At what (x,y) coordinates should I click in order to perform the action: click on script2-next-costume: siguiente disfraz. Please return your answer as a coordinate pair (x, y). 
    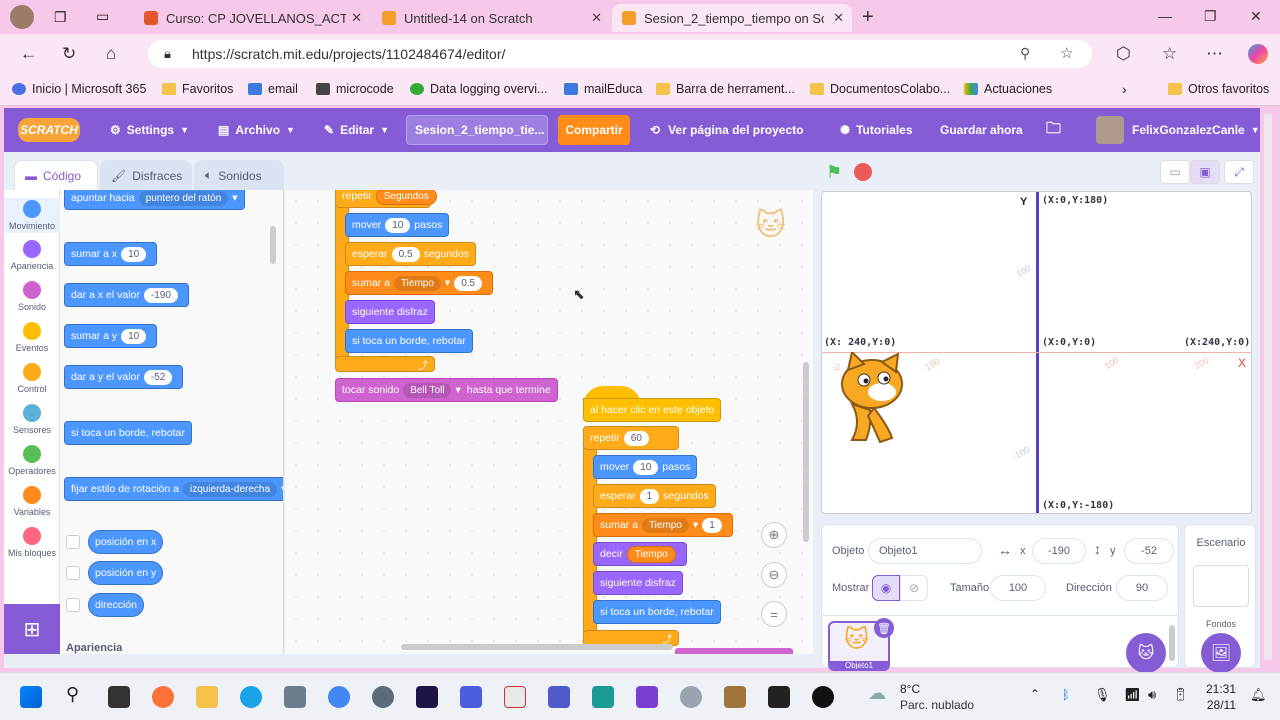
    Looking at the image, I should click on (638, 583).